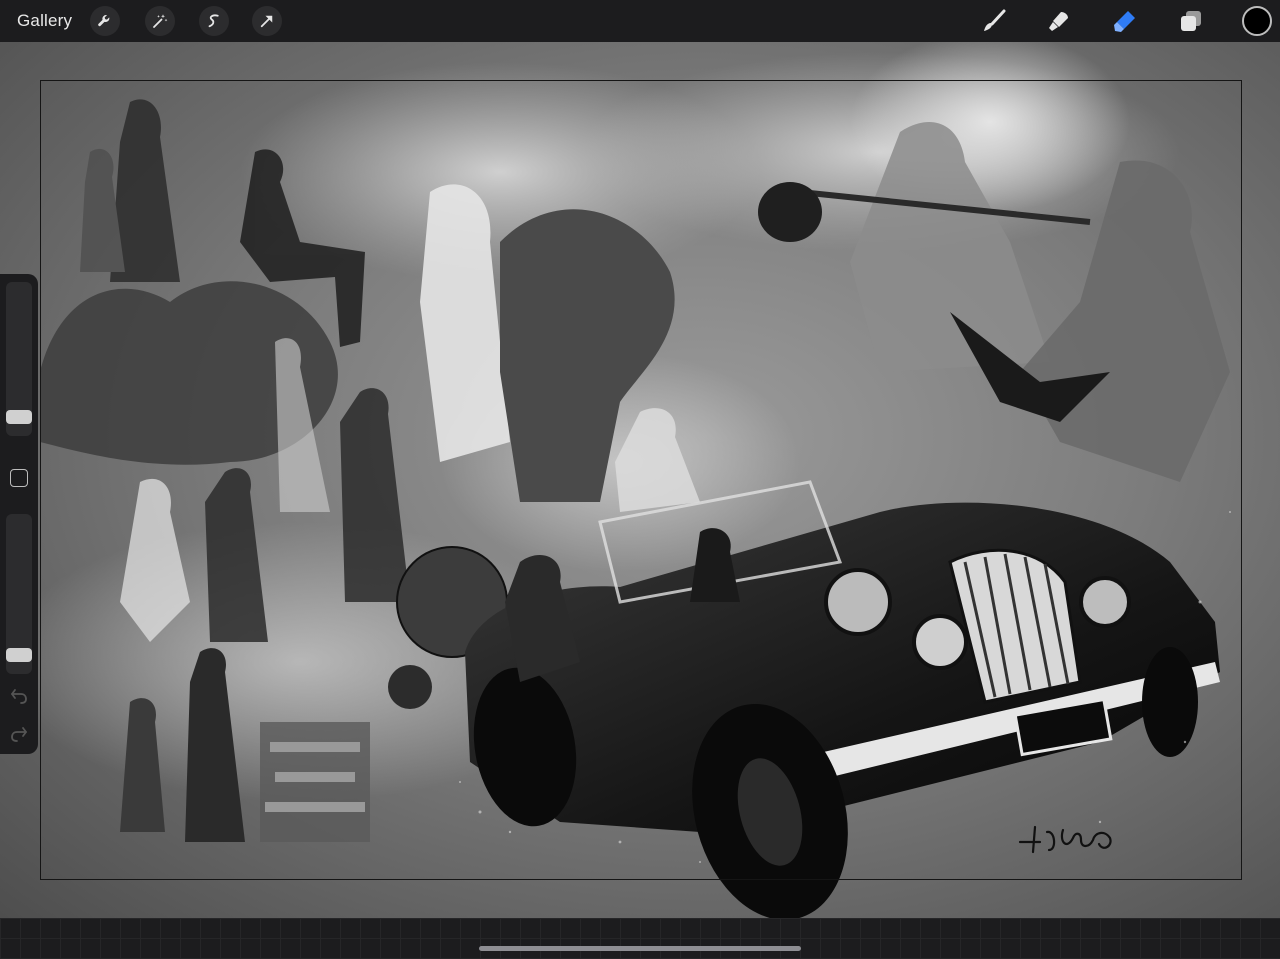 Image resolution: width=1280 pixels, height=959 pixels. I want to click on layers-icon, so click(1191, 21).